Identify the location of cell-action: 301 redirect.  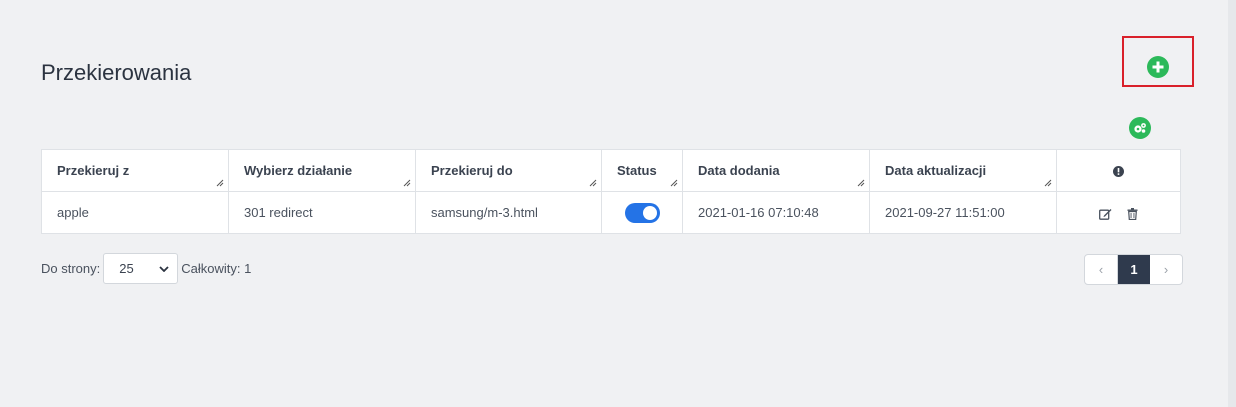
(322, 212).